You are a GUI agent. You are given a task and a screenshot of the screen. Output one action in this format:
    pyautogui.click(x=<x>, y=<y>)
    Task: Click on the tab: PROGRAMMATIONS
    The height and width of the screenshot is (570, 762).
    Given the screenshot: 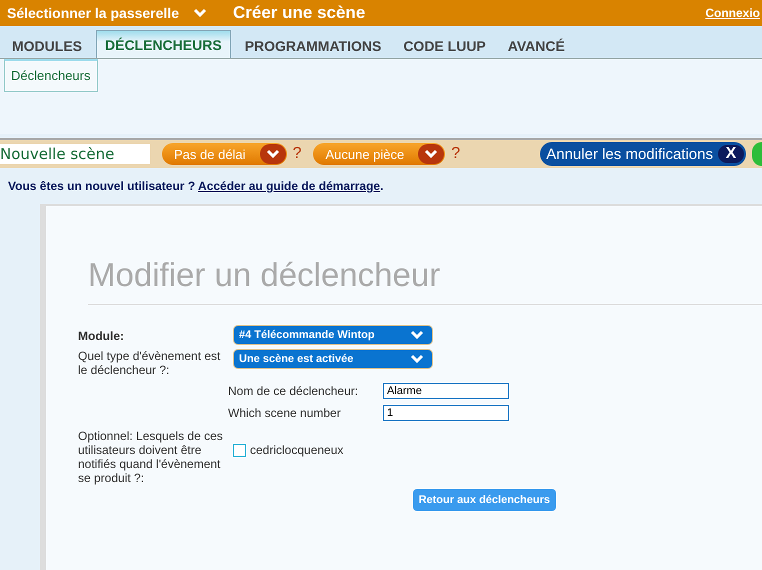 What is the action you would take?
    pyautogui.click(x=313, y=45)
    